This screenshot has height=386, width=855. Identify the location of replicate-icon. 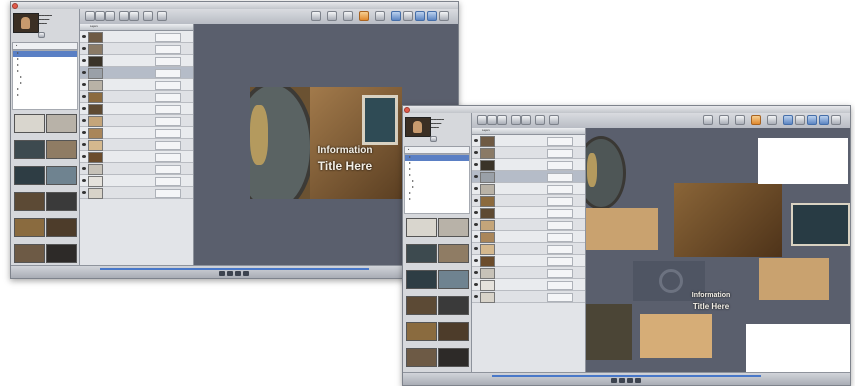
(396, 16).